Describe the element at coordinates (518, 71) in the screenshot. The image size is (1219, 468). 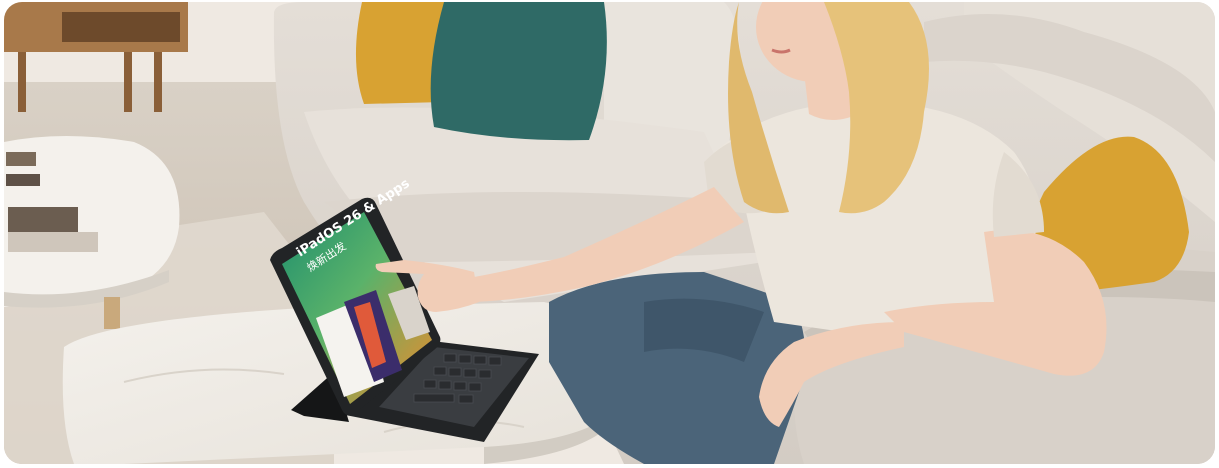
I see `teal-pillow` at that location.